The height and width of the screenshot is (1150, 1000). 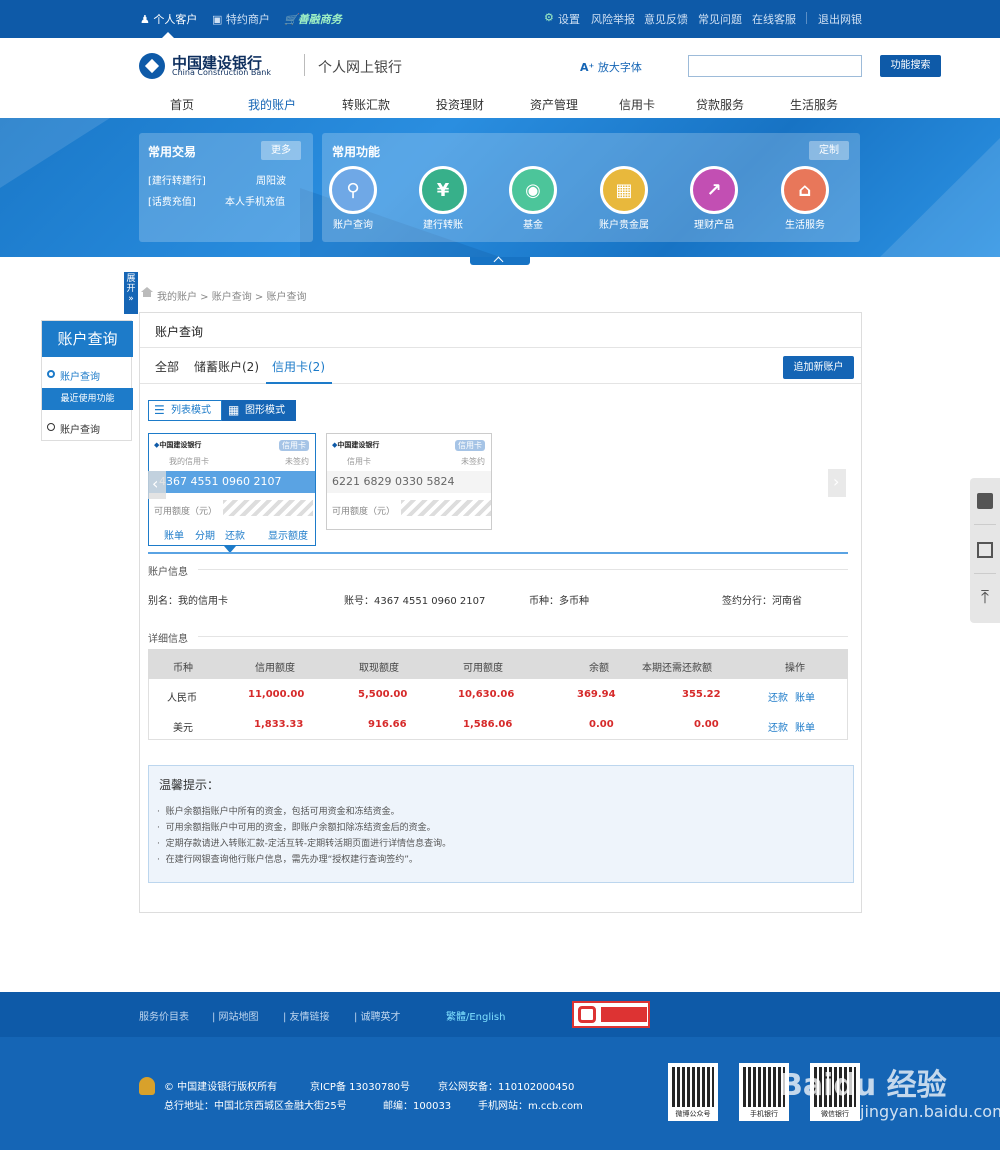 I want to click on divider, so click(x=985, y=573).